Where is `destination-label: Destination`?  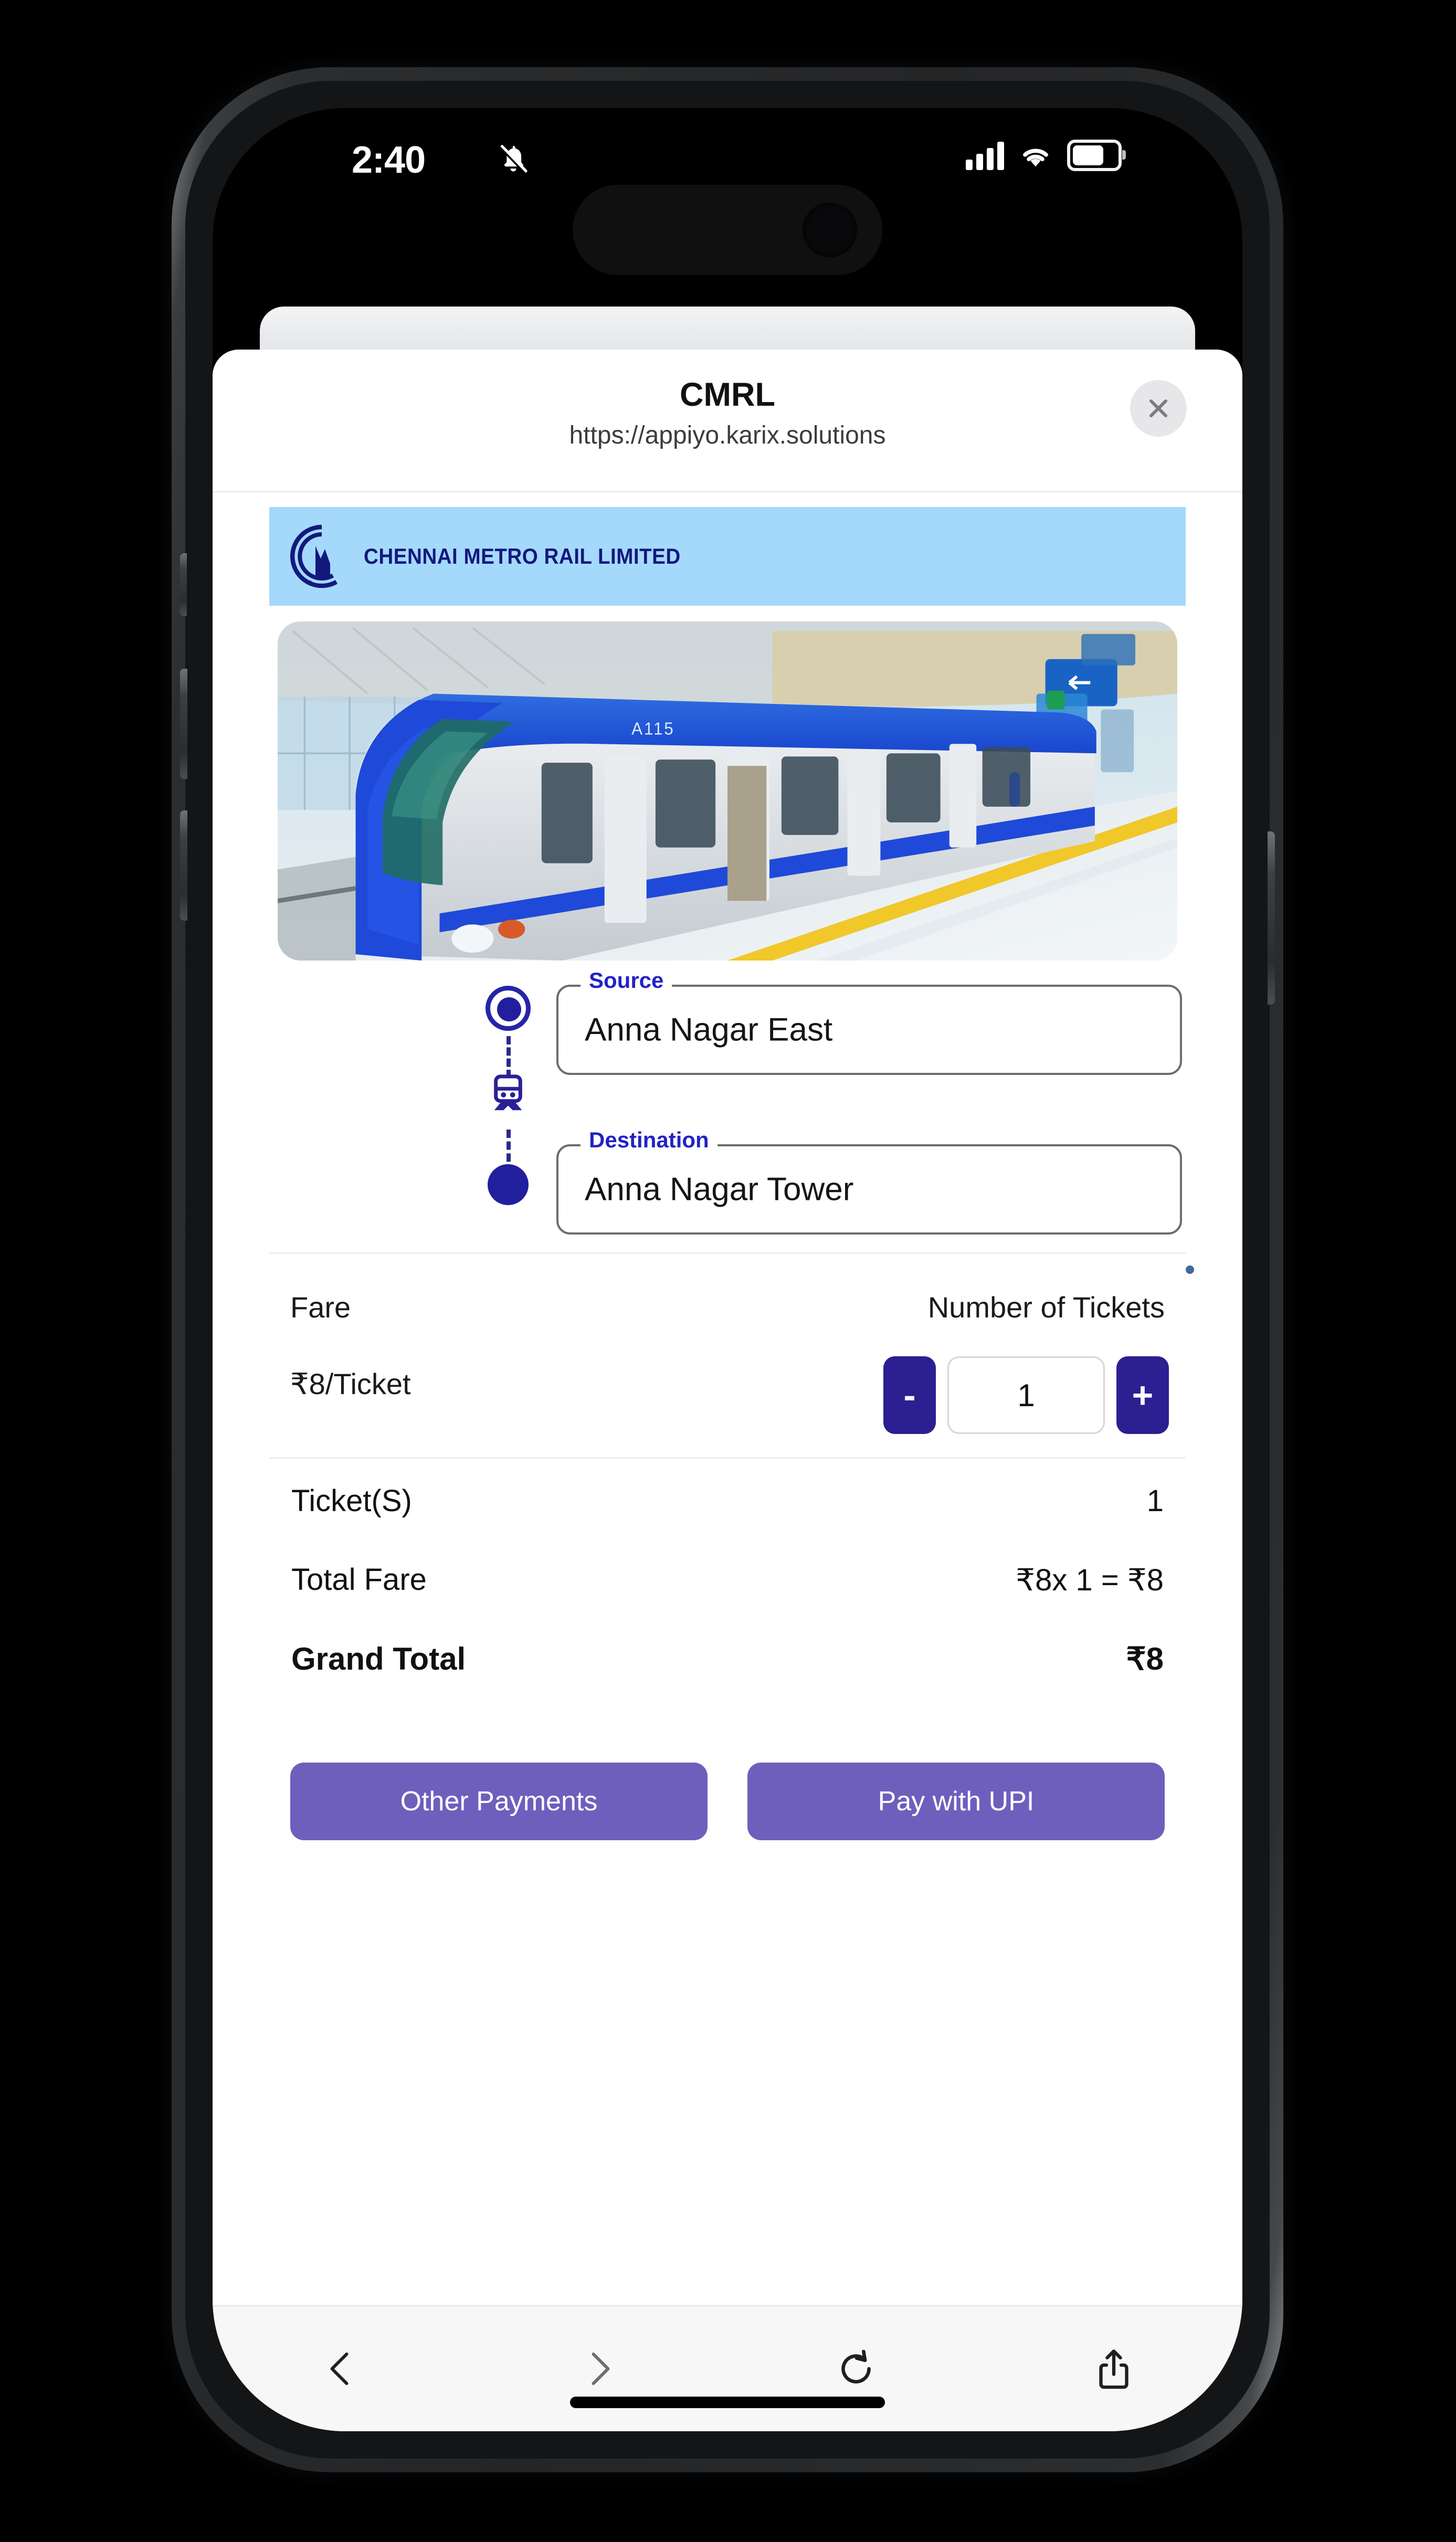 destination-label: Destination is located at coordinates (649, 1140).